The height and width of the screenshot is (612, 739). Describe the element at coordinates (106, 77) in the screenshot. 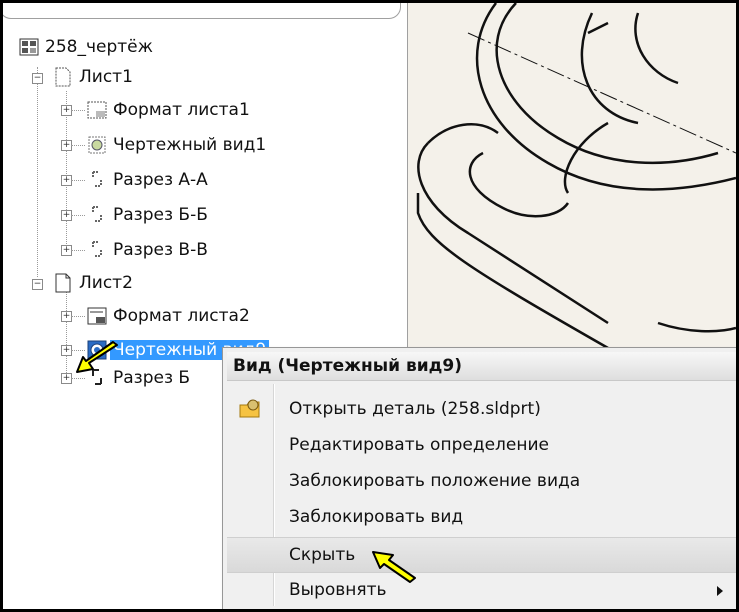

I see `tree-item-label: Лист1` at that location.